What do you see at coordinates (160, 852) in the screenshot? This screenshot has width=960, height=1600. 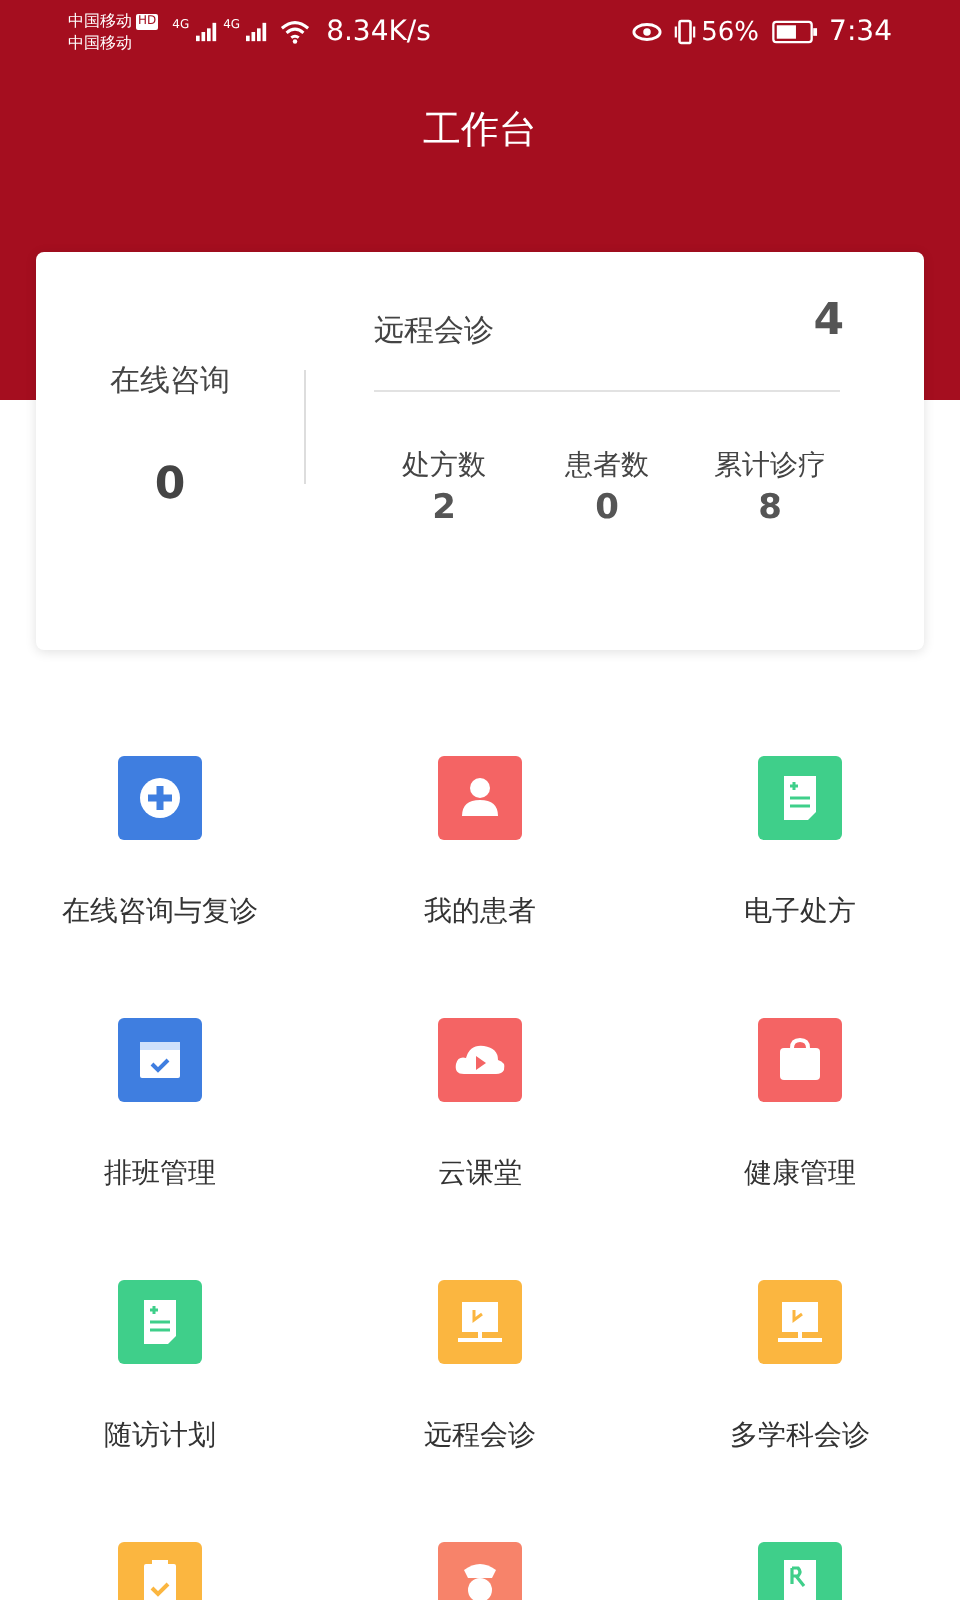 I see `menu-item: 在线咨询与复诊` at bounding box center [160, 852].